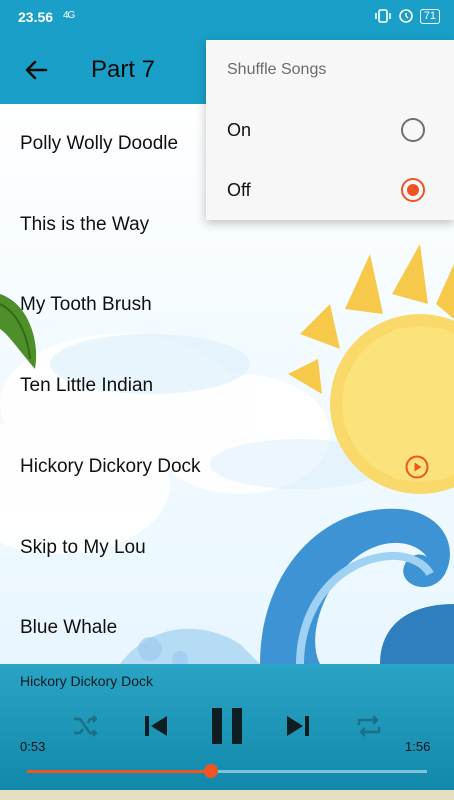 The image size is (454, 800). What do you see at coordinates (110, 466) in the screenshot?
I see `song-title: Hickory Dickory Dock` at bounding box center [110, 466].